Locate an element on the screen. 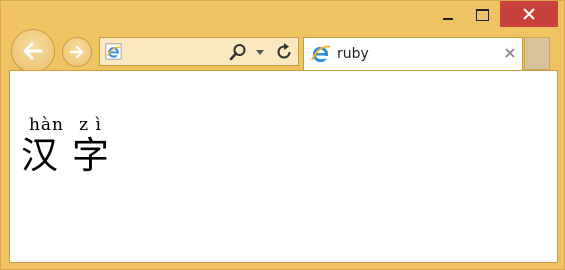 This screenshot has width=565, height=270. tab-label: ruby is located at coordinates (353, 54).